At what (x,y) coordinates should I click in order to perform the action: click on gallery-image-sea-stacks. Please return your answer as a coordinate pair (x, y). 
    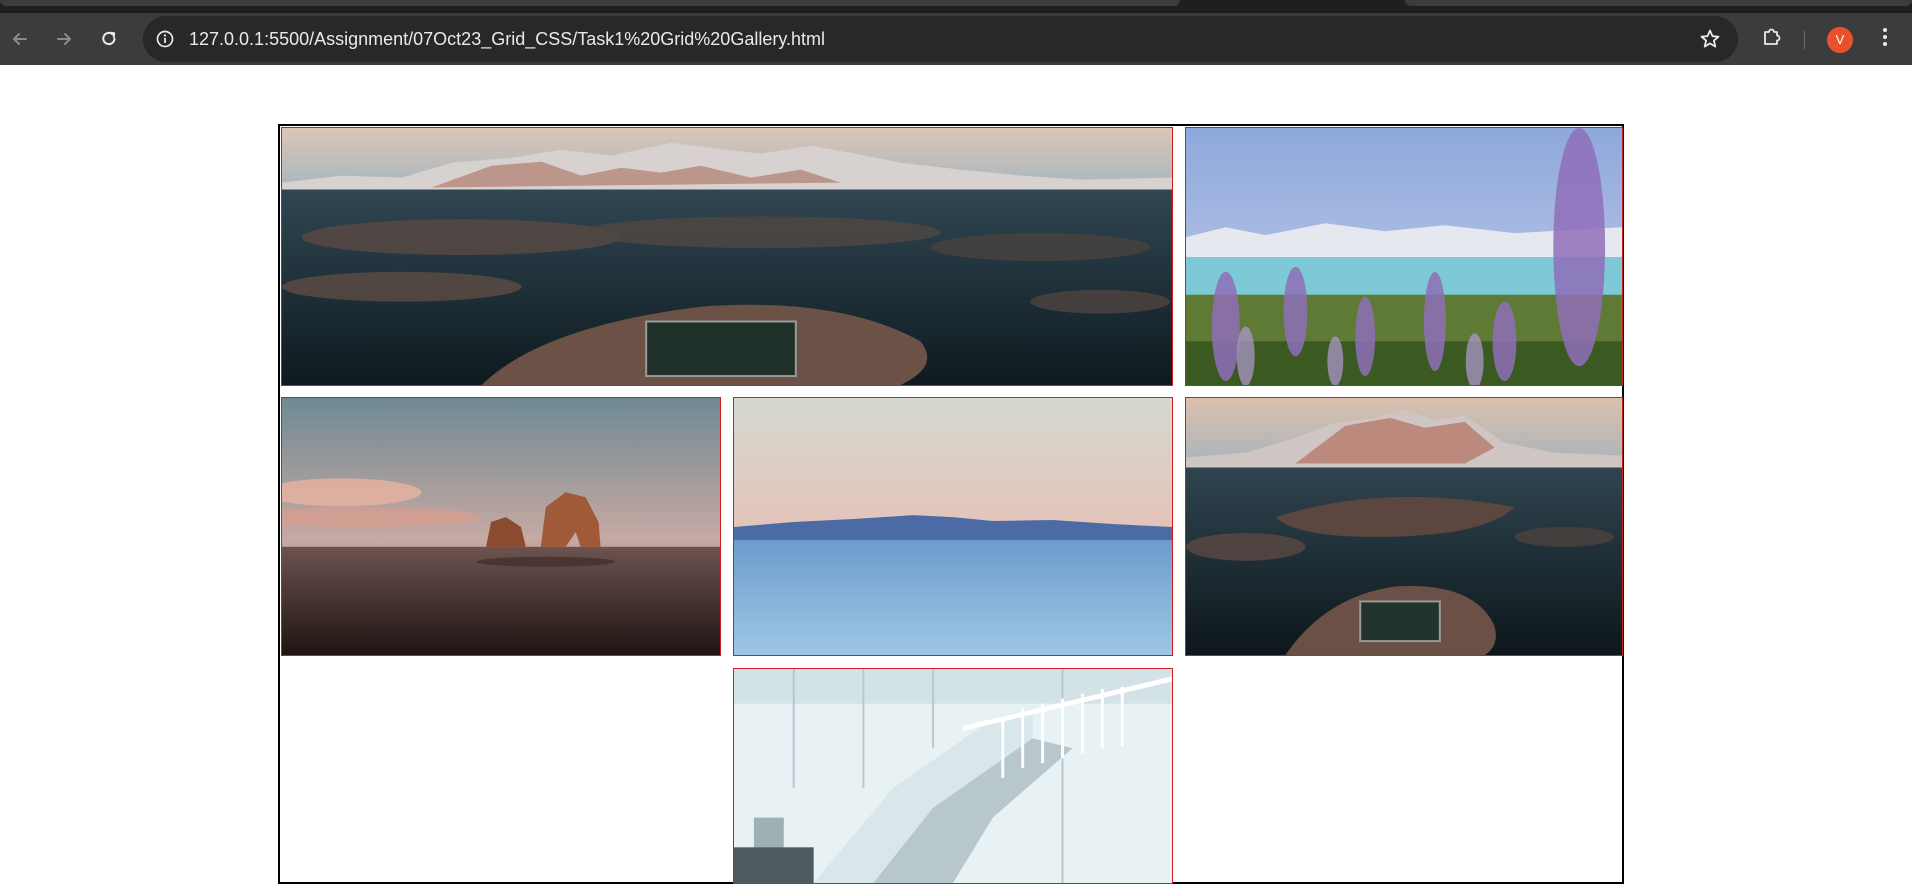
    Looking at the image, I should click on (501, 526).